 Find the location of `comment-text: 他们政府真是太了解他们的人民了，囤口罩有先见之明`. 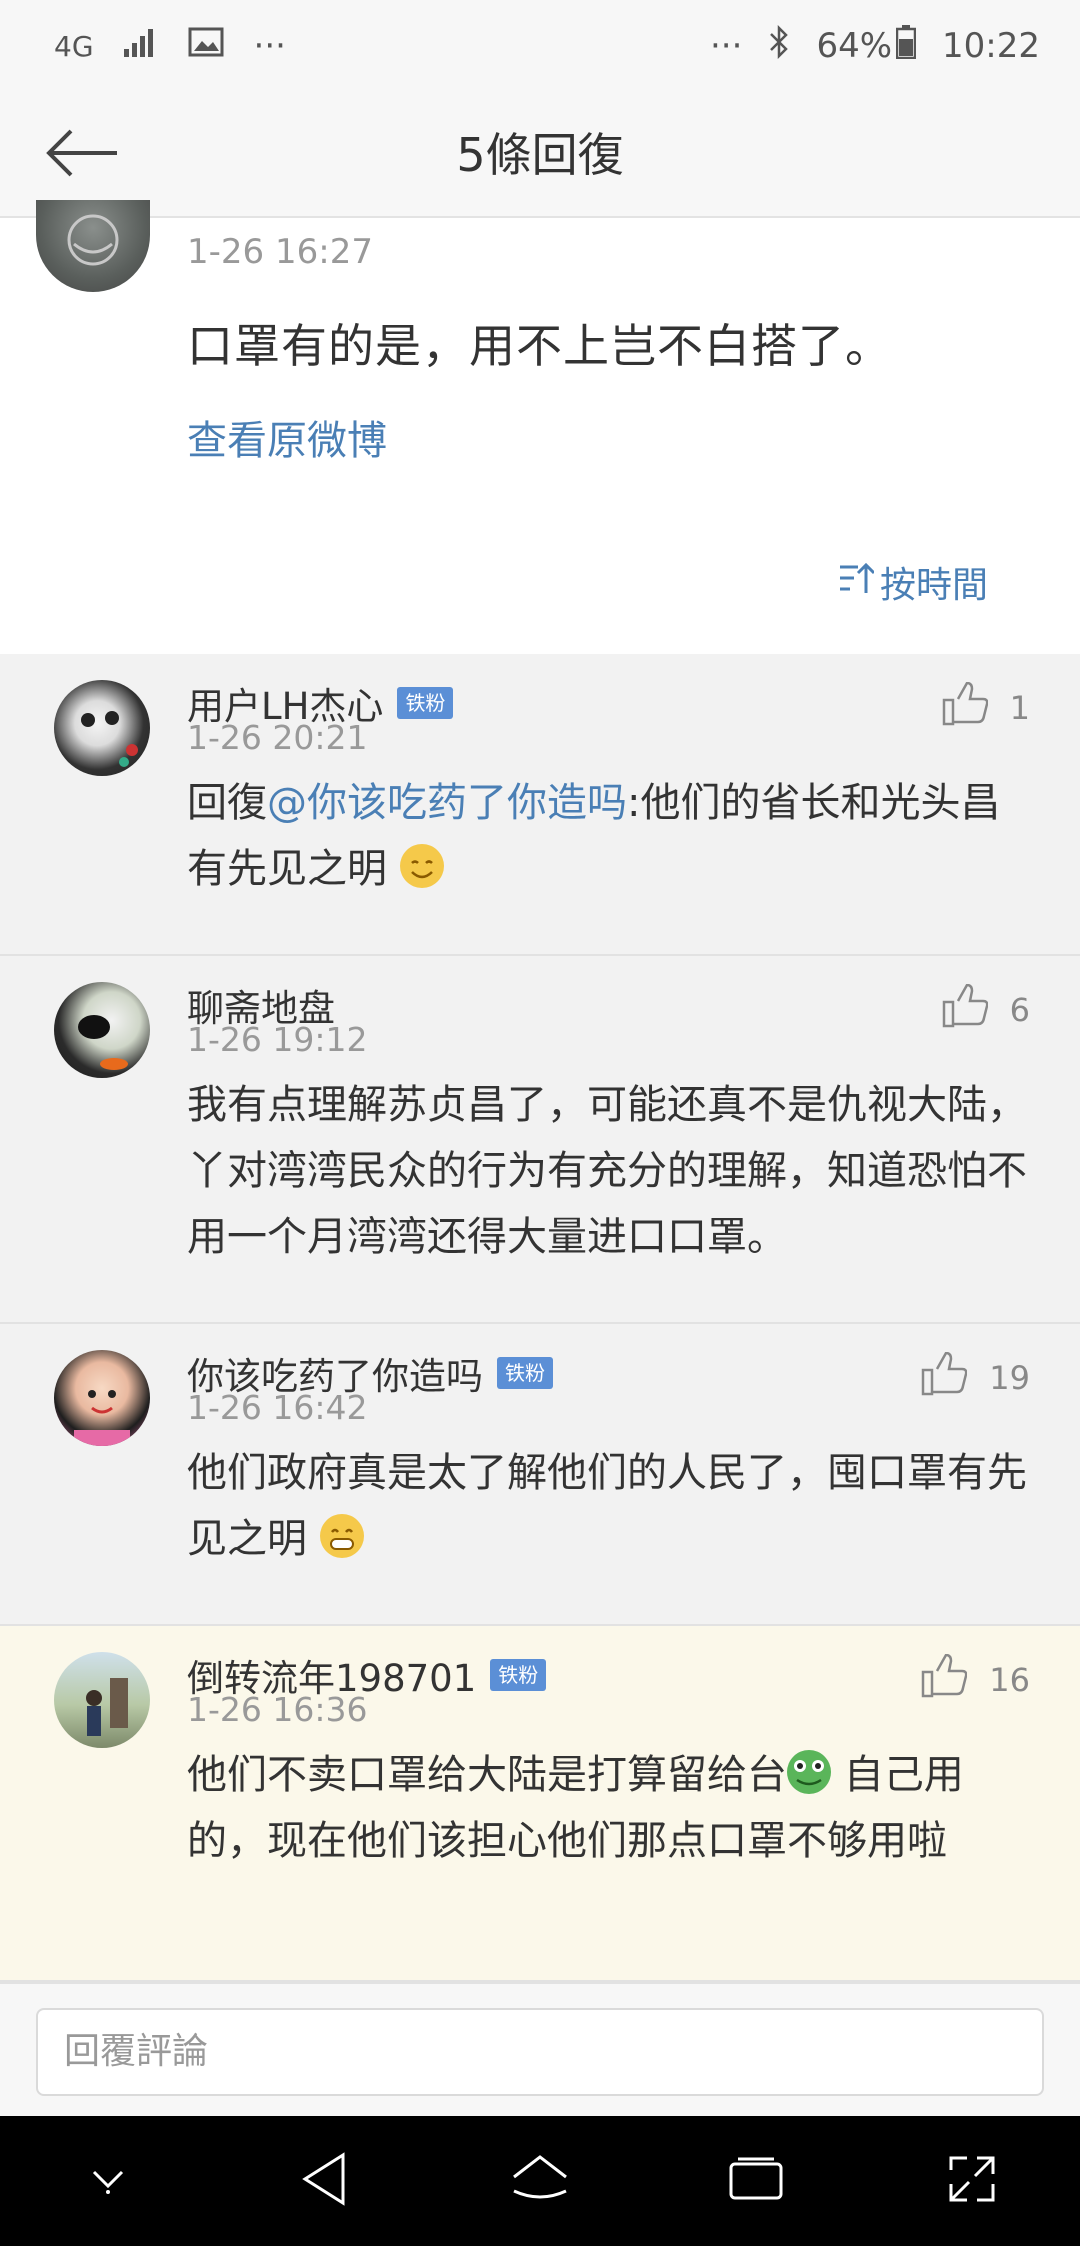

comment-text: 他们政府真是太了解他们的人民了，囤口罩有先见之明 is located at coordinates (608, 1506).